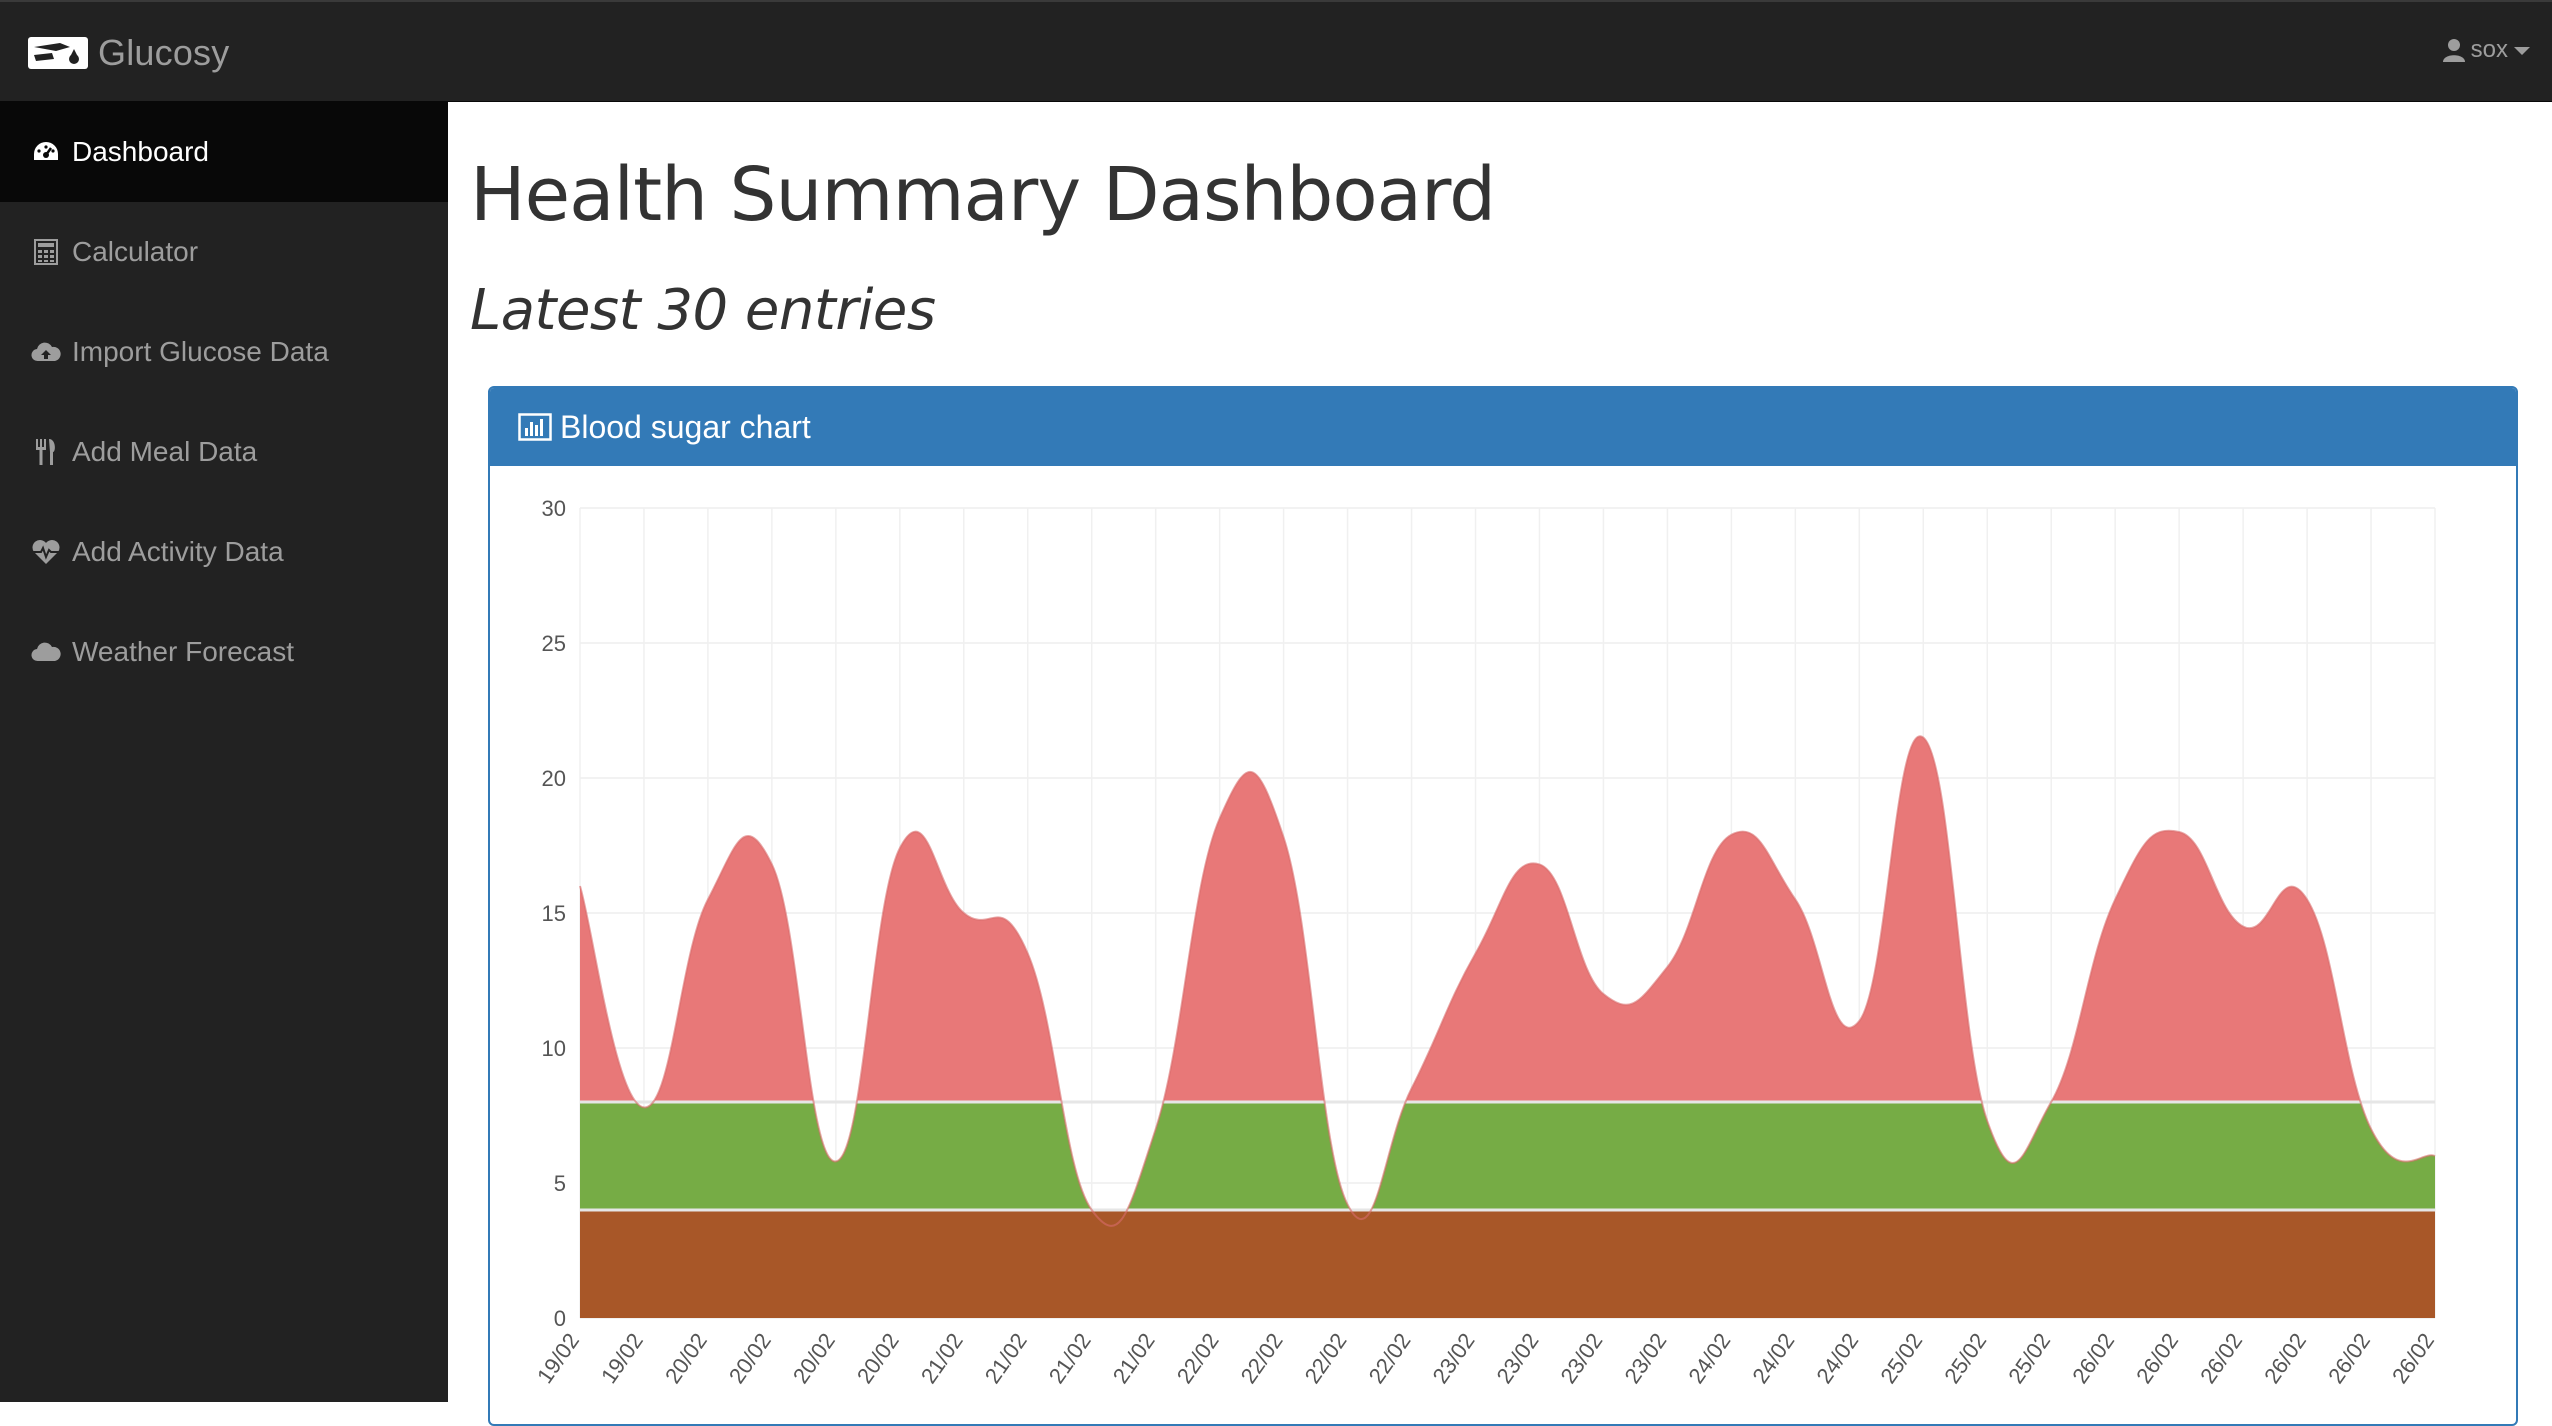 The width and height of the screenshot is (2552, 1426). Describe the element at coordinates (183, 651) in the screenshot. I see `sidebar-item-label: Weather Forecast` at that location.